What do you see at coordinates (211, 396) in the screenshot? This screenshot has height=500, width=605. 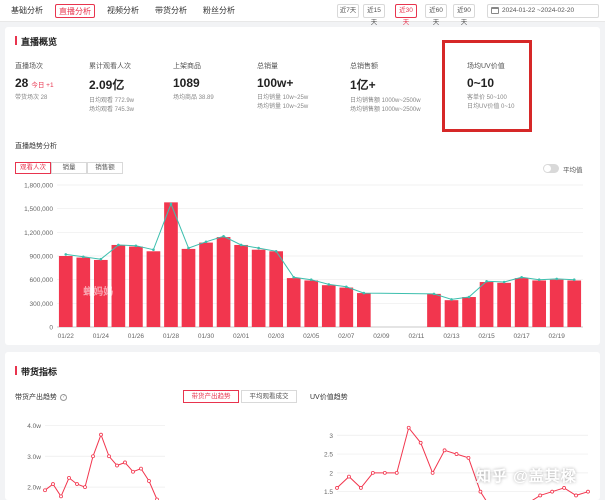 I see `goods-tab-output: 带货产出趋势` at bounding box center [211, 396].